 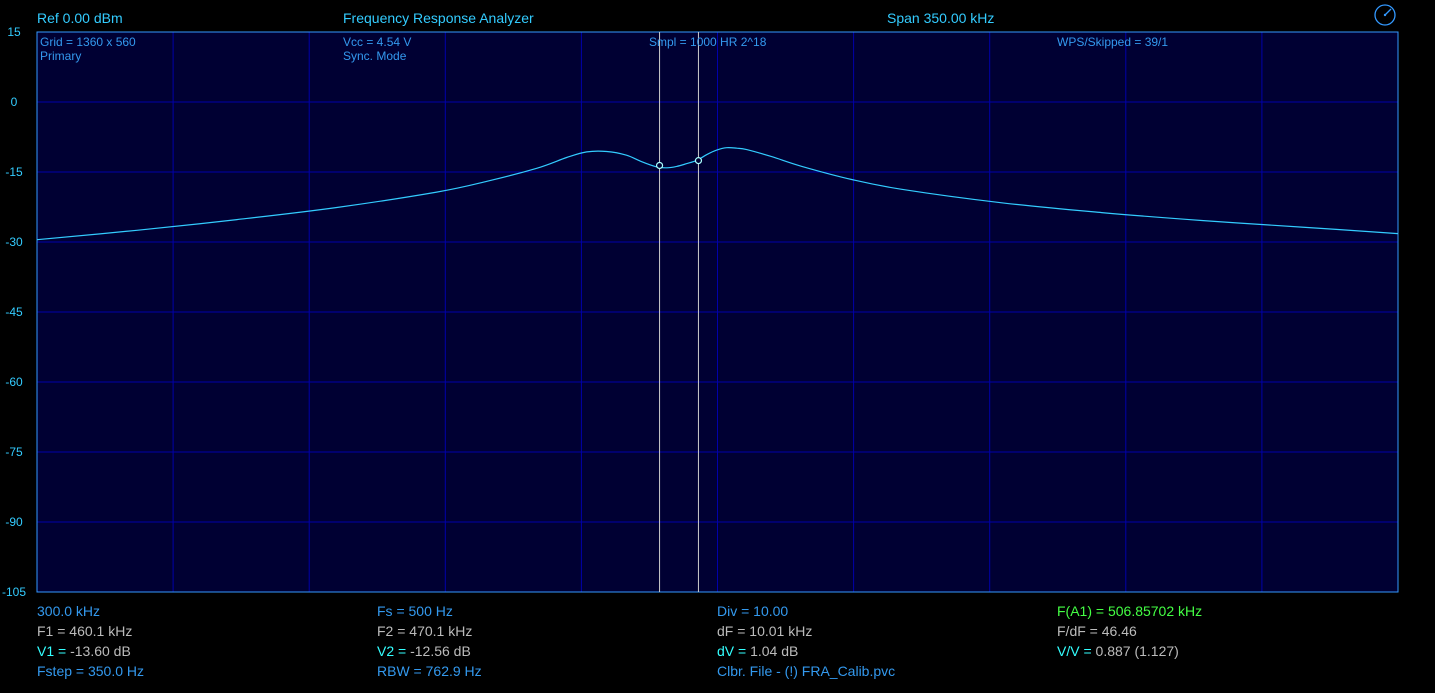 What do you see at coordinates (377, 42) in the screenshot?
I see `vcc-info: Vcc = 4.54 V` at bounding box center [377, 42].